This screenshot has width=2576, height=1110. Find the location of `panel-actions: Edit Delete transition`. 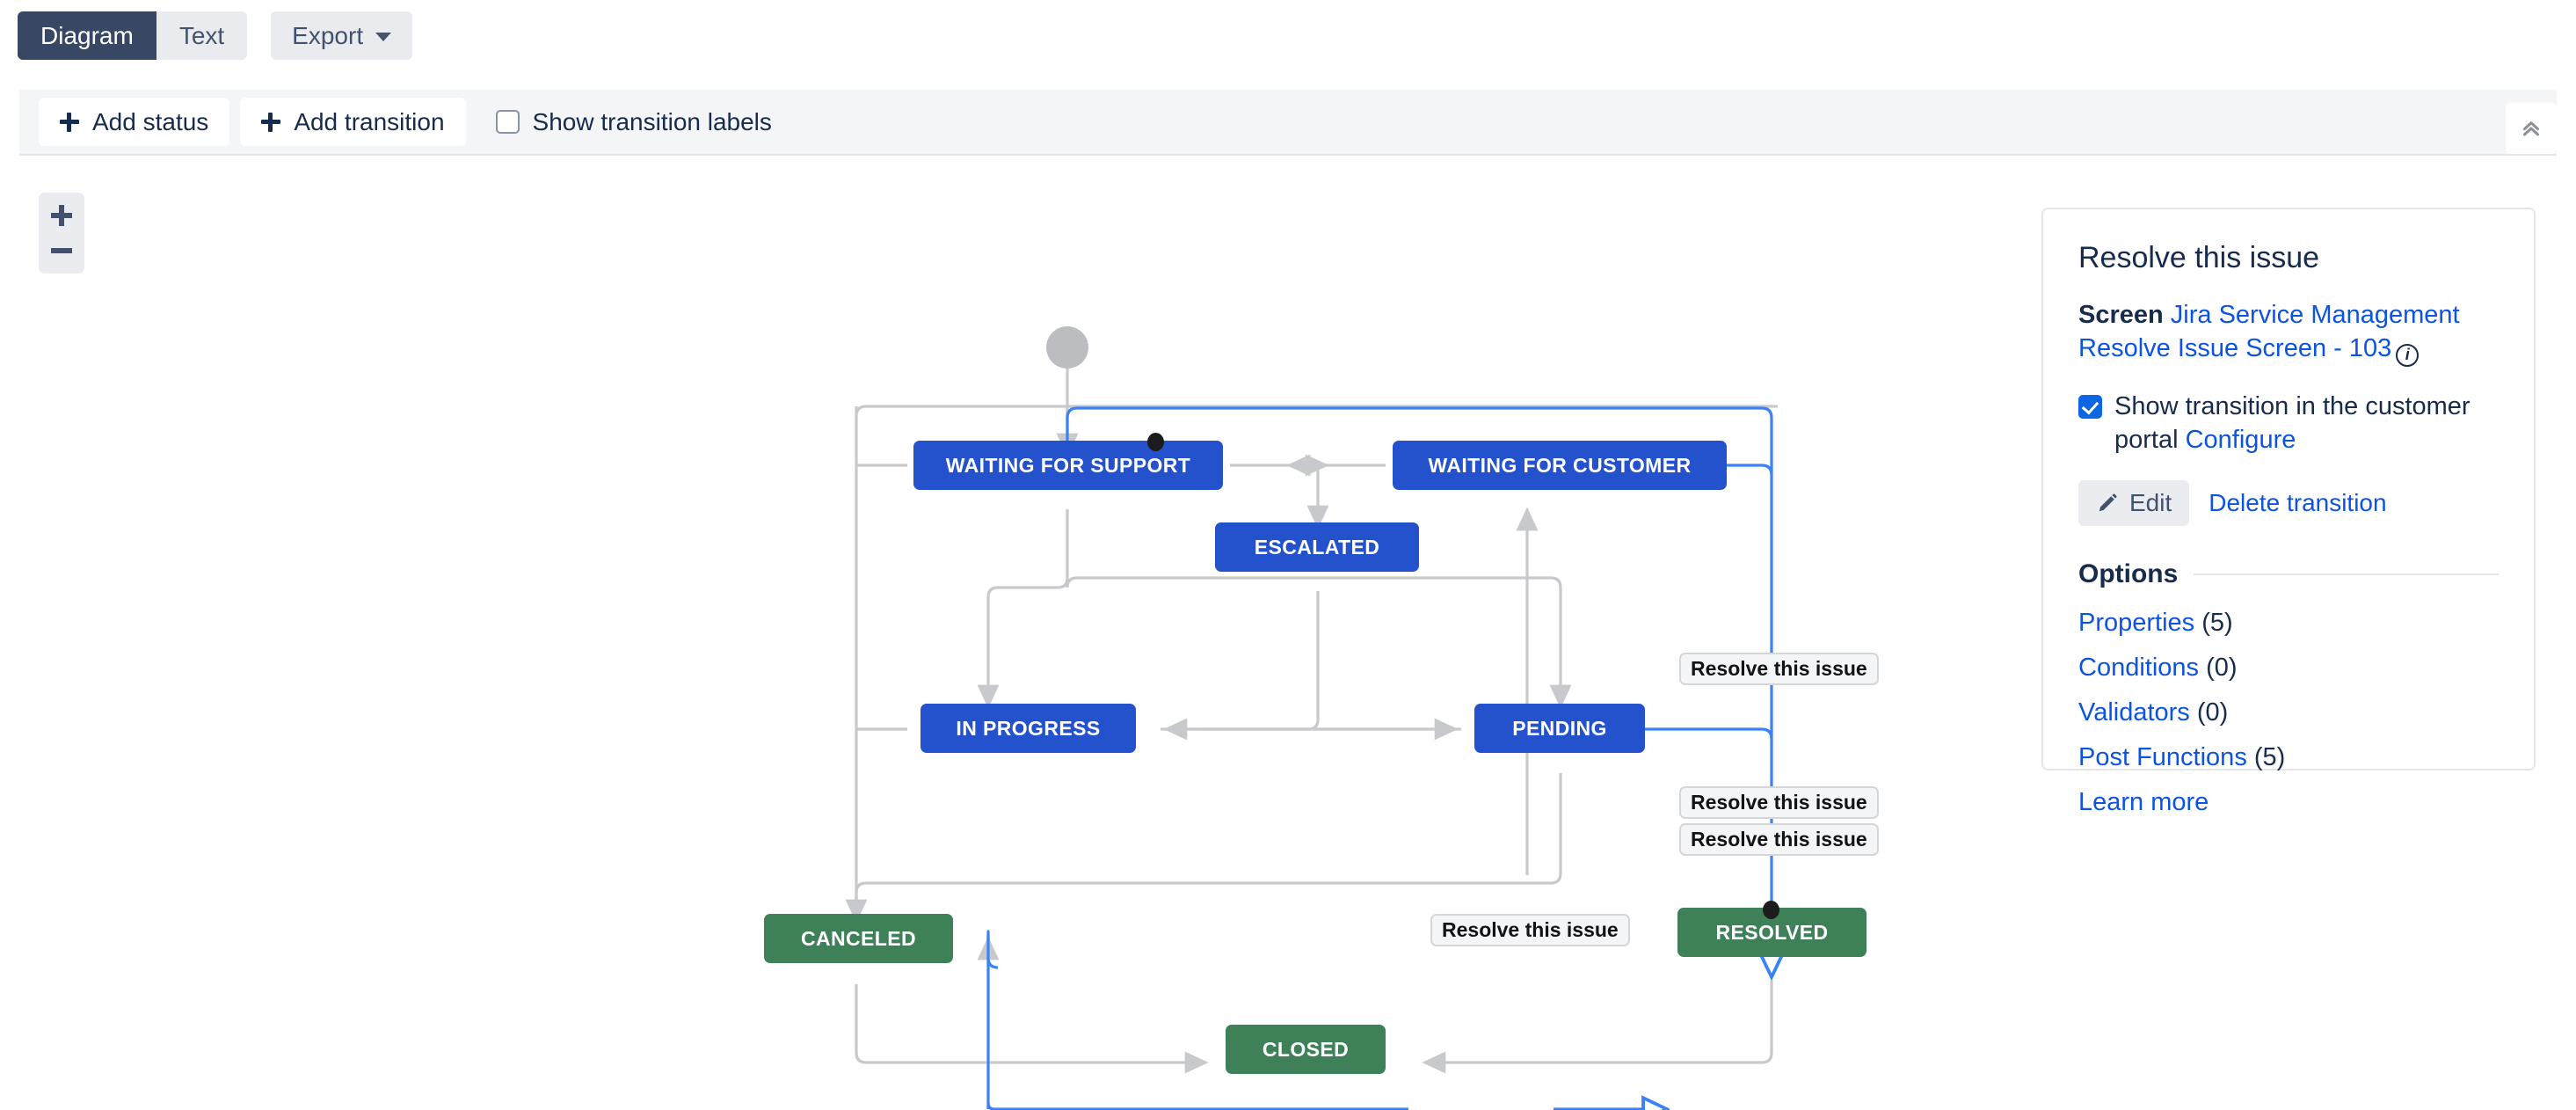

panel-actions: Edit Delete transition is located at coordinates (2288, 502).